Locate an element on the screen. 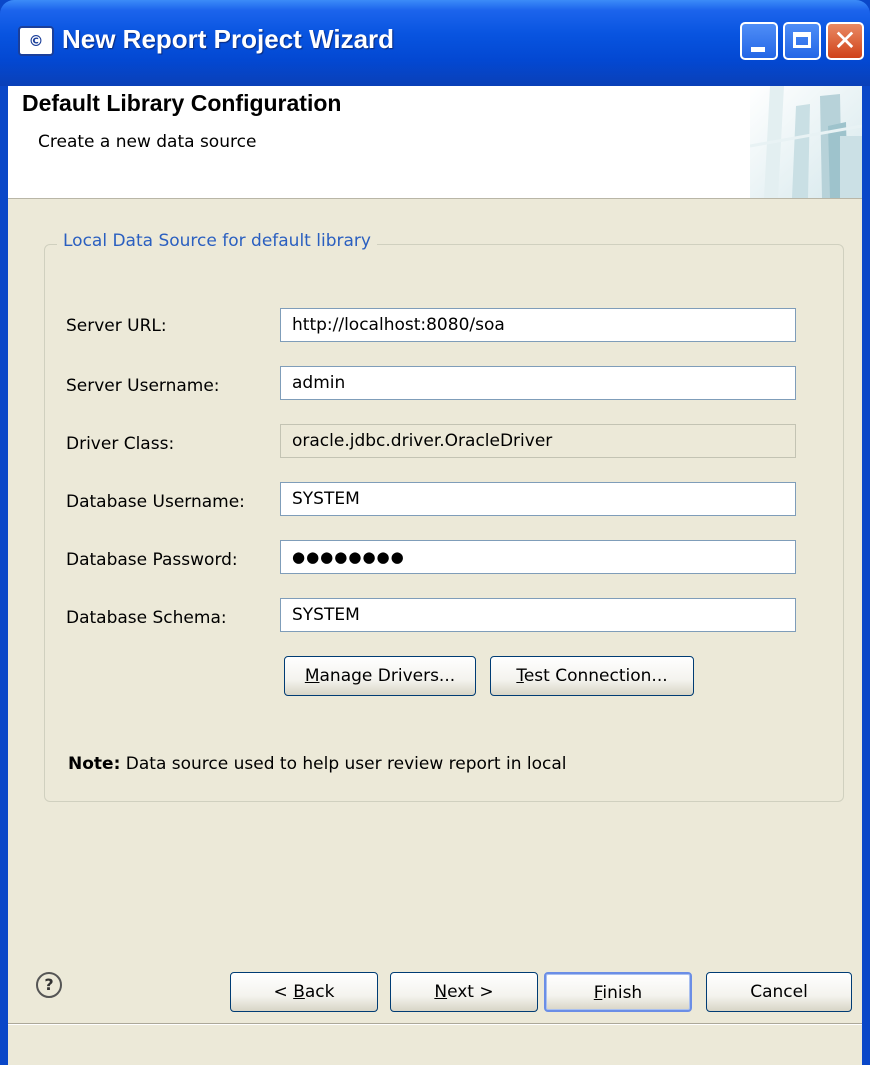 The height and width of the screenshot is (1065, 870). test-connection-mnemonic: T is located at coordinates (520, 676).